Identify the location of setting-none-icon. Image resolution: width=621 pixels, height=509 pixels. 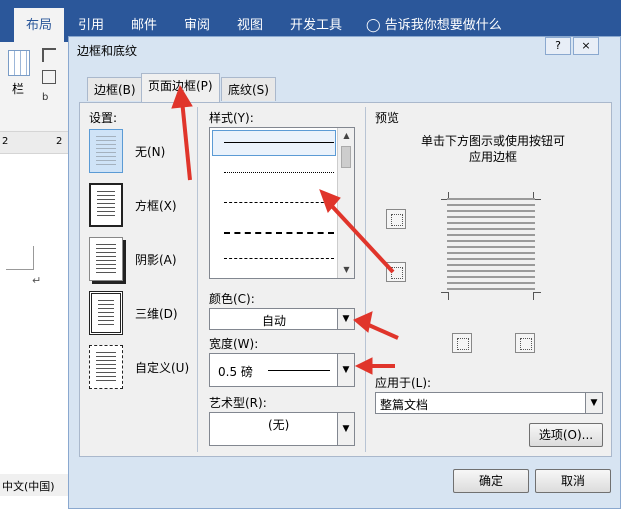
(106, 151).